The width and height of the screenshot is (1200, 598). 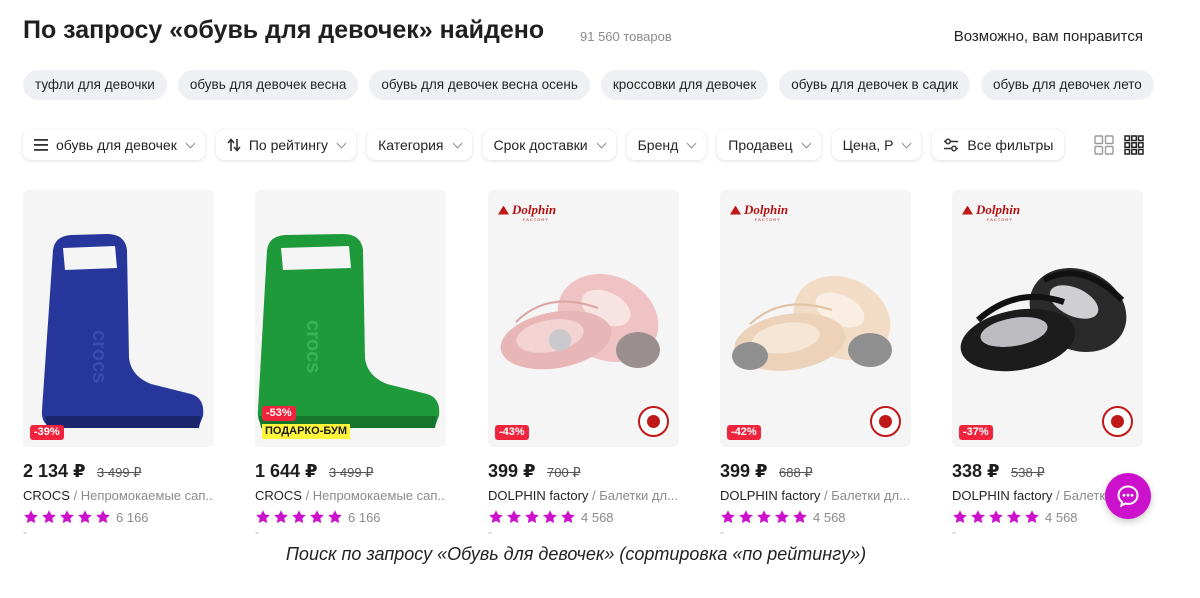 What do you see at coordinates (796, 472) in the screenshot?
I see `product-old-price: 688 ₽` at bounding box center [796, 472].